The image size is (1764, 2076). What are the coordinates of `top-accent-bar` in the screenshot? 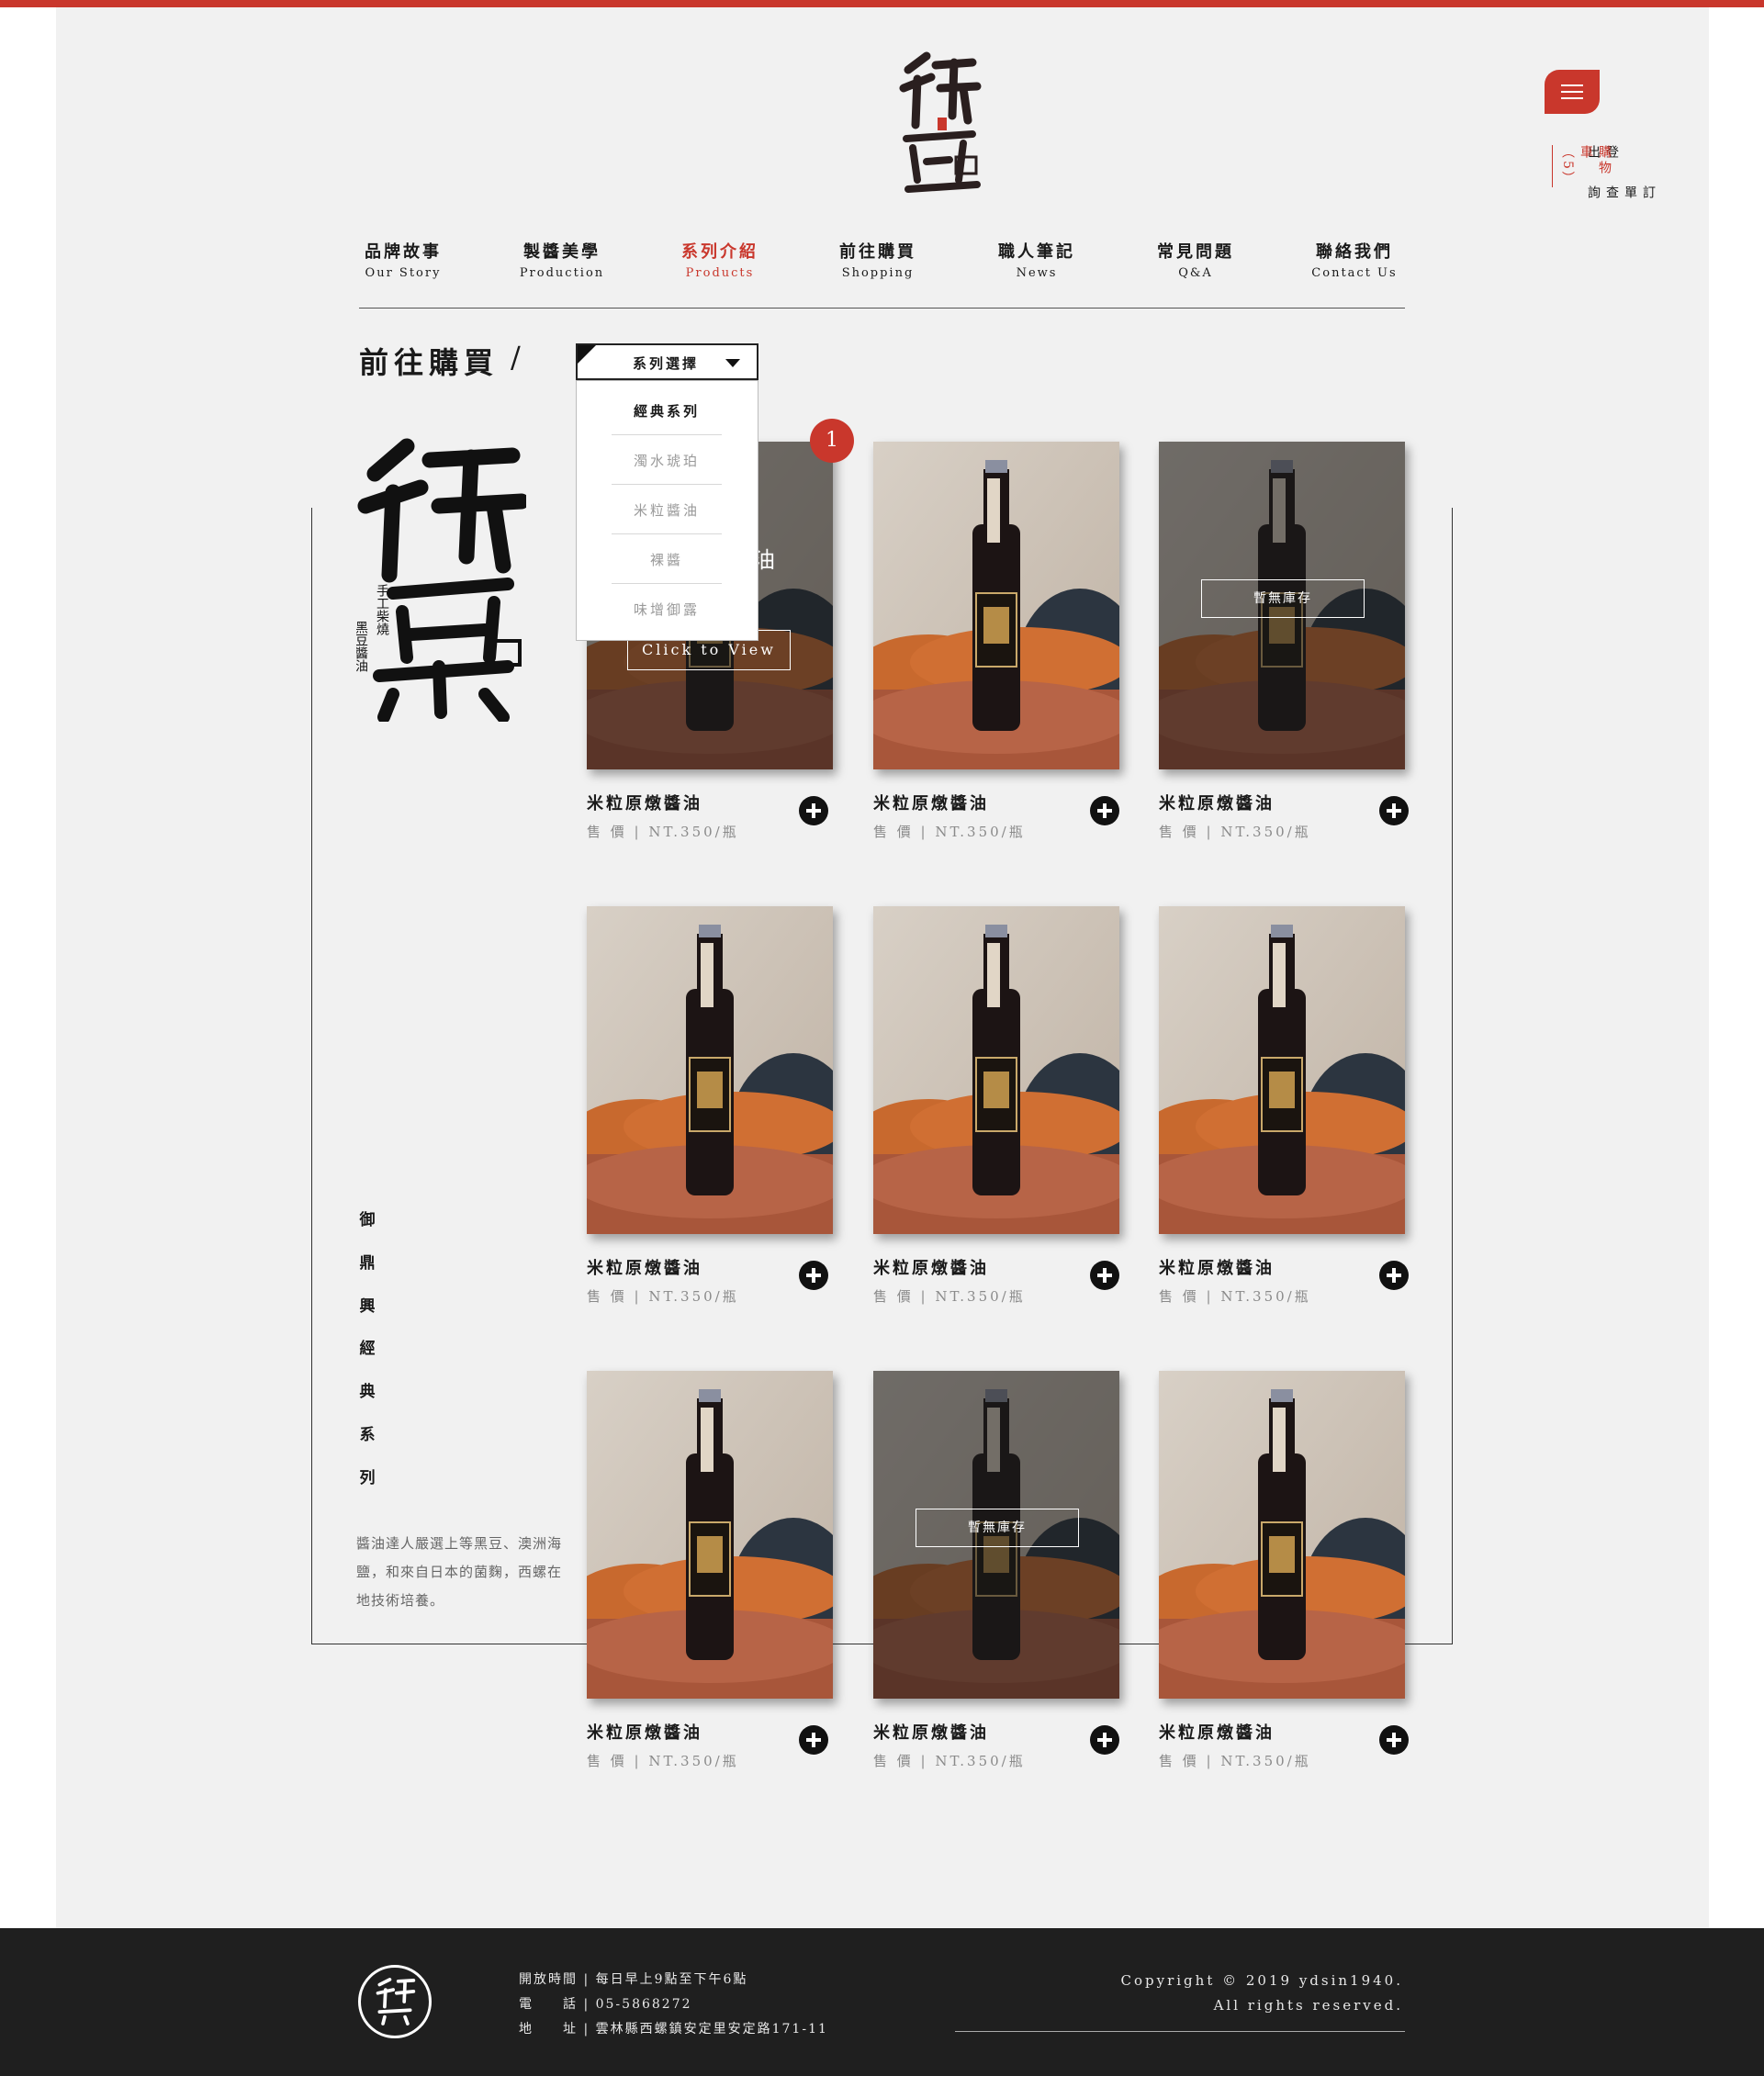 It's located at (882, 3).